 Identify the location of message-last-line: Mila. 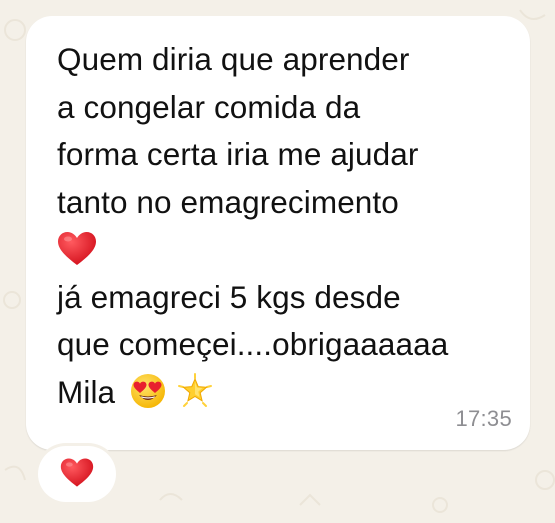
(287, 393).